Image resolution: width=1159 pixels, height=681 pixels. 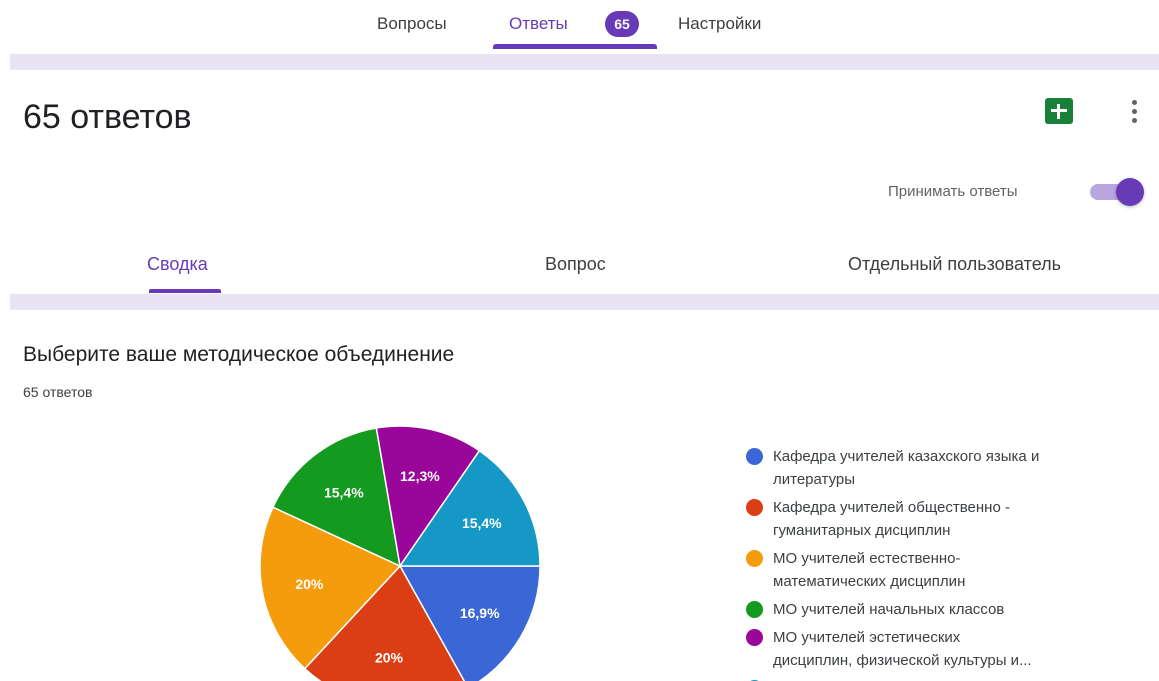 I want to click on pie-slice-label: 16,9%, so click(x=480, y=613).